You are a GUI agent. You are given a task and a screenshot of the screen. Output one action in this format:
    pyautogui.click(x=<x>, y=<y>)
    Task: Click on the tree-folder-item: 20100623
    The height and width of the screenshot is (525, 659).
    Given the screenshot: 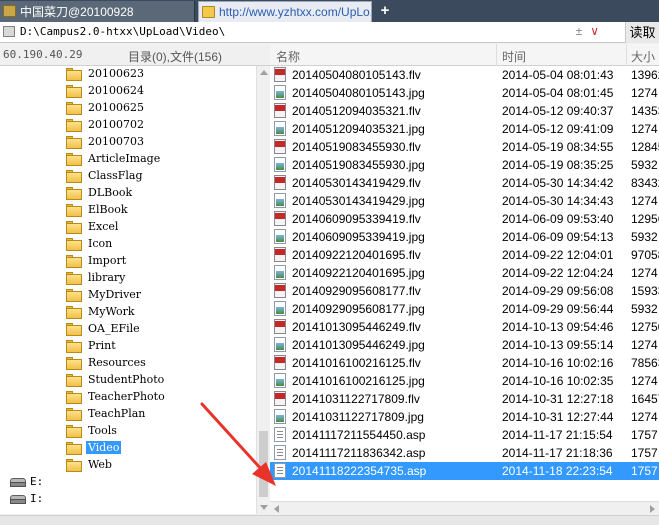 What is the action you would take?
    pyautogui.click(x=128, y=74)
    